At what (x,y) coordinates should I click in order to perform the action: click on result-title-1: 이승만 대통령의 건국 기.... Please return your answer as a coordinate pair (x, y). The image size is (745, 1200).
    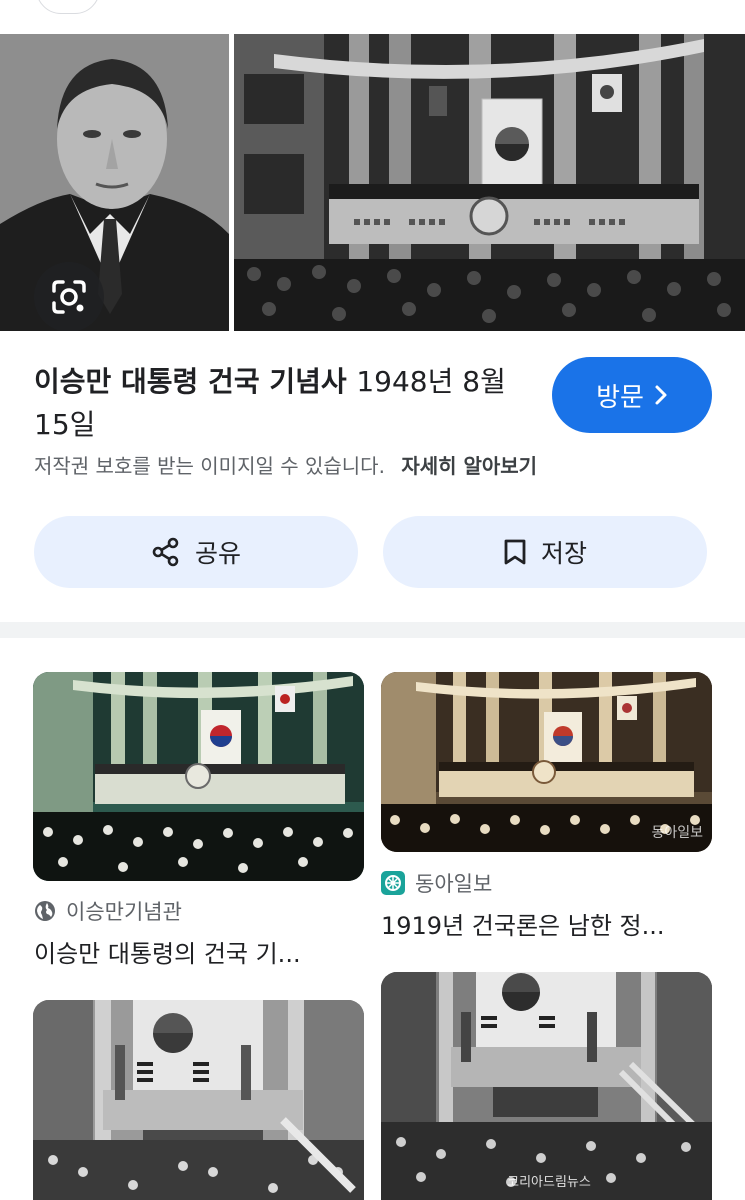
    Looking at the image, I should click on (167, 951).